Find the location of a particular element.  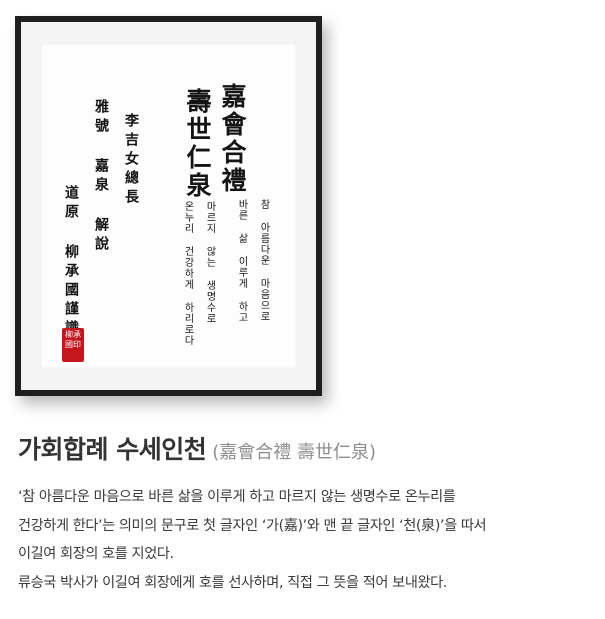

calligraphy-hangul-column-2: 바른 삶 이루게 하고 is located at coordinates (241, 261).